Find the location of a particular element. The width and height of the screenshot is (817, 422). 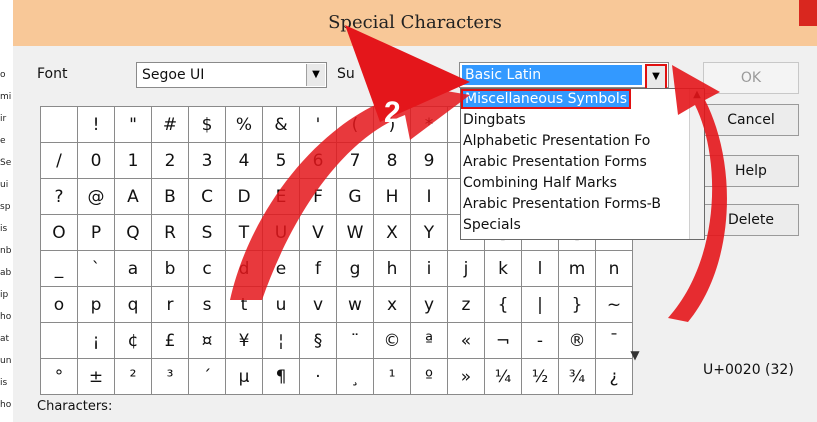

character-cell: / is located at coordinates (59, 160).